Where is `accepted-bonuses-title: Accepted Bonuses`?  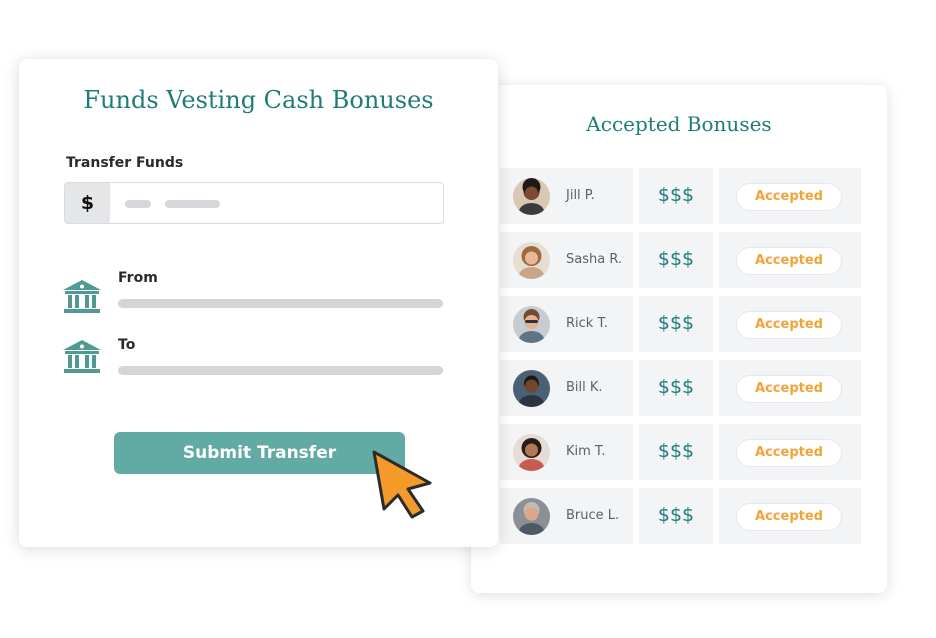
accepted-bonuses-title: Accepted Bonuses is located at coordinates (679, 124).